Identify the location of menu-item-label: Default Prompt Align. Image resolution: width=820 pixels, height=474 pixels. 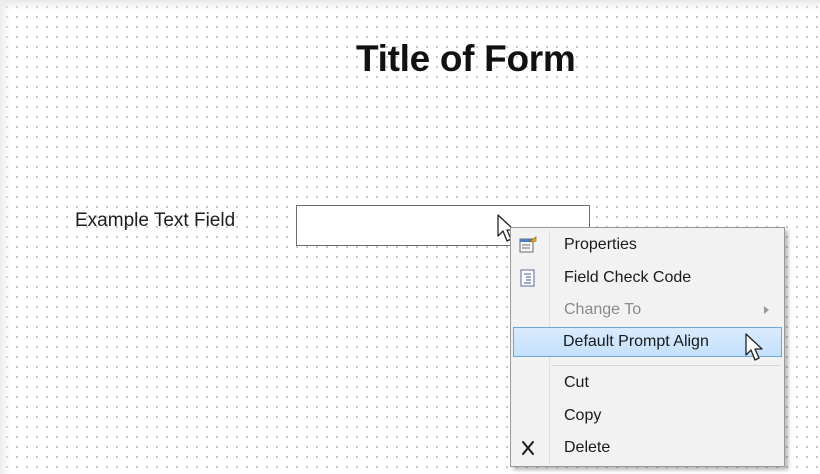
(636, 341).